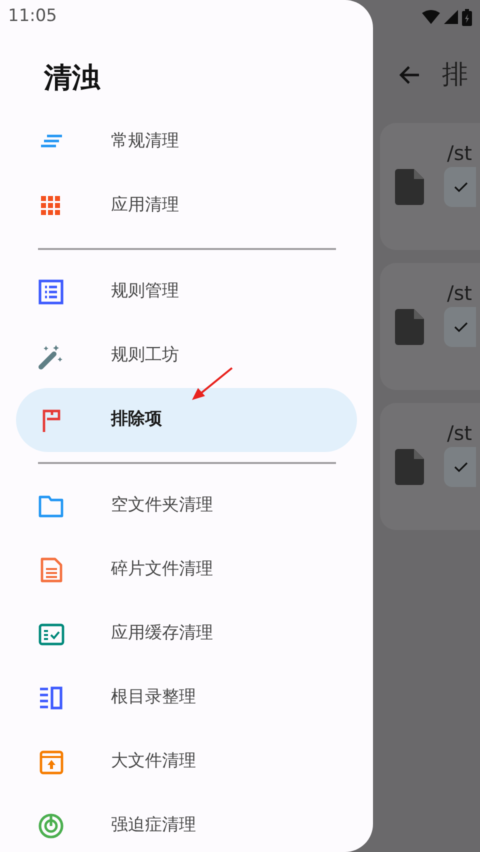 This screenshot has width=480, height=852. Describe the element at coordinates (186, 292) in the screenshot. I see `drawer-item: 规则管理` at that location.